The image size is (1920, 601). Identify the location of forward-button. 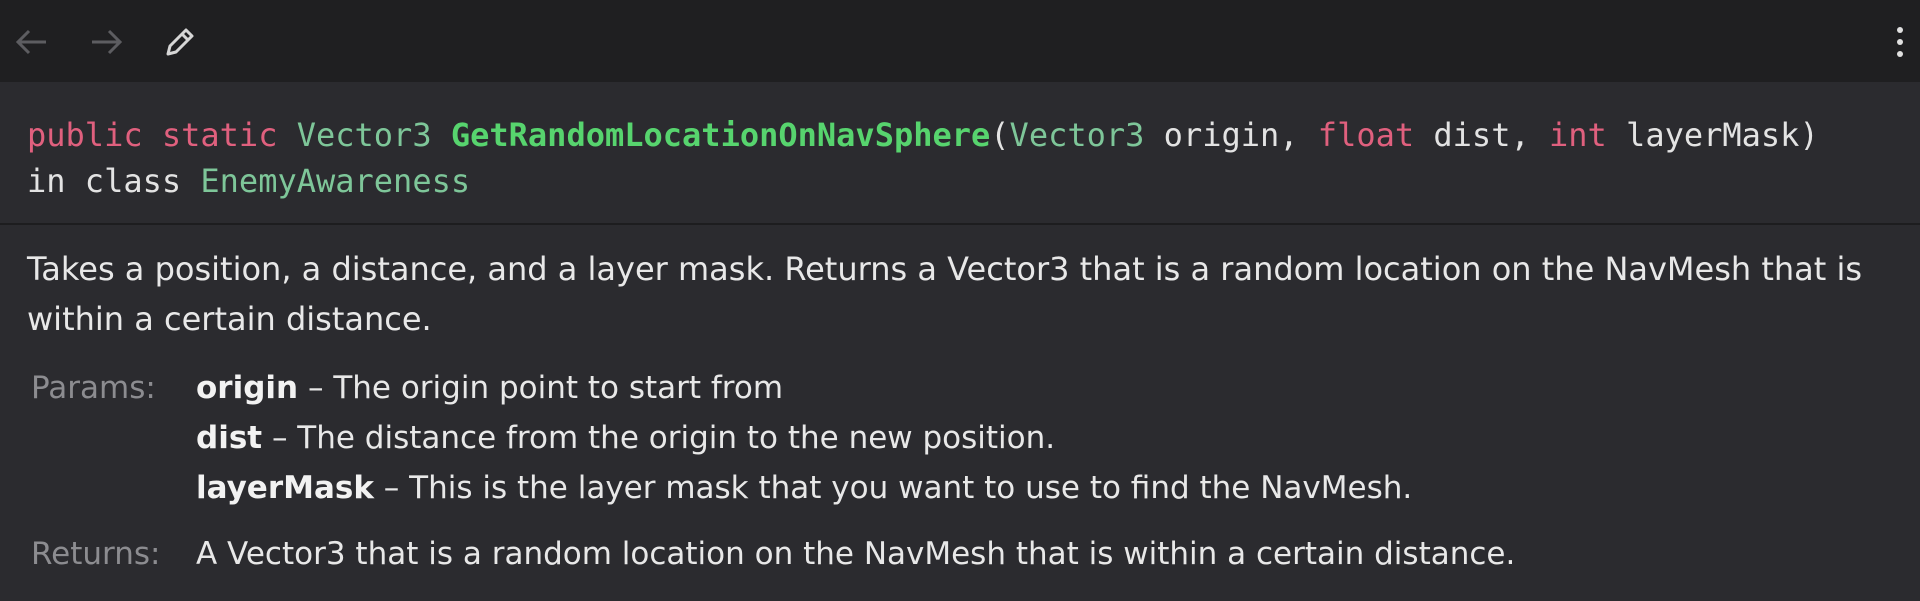
(106, 42).